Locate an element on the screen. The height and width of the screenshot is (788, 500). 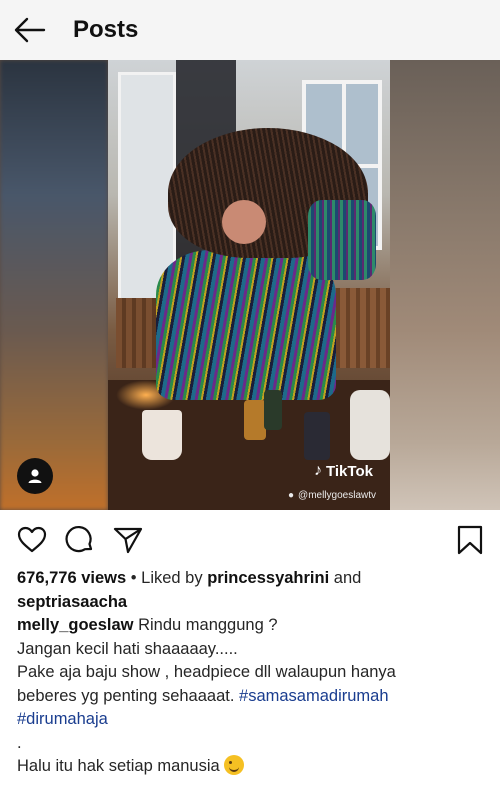
media-blur-left is located at coordinates (54, 285).